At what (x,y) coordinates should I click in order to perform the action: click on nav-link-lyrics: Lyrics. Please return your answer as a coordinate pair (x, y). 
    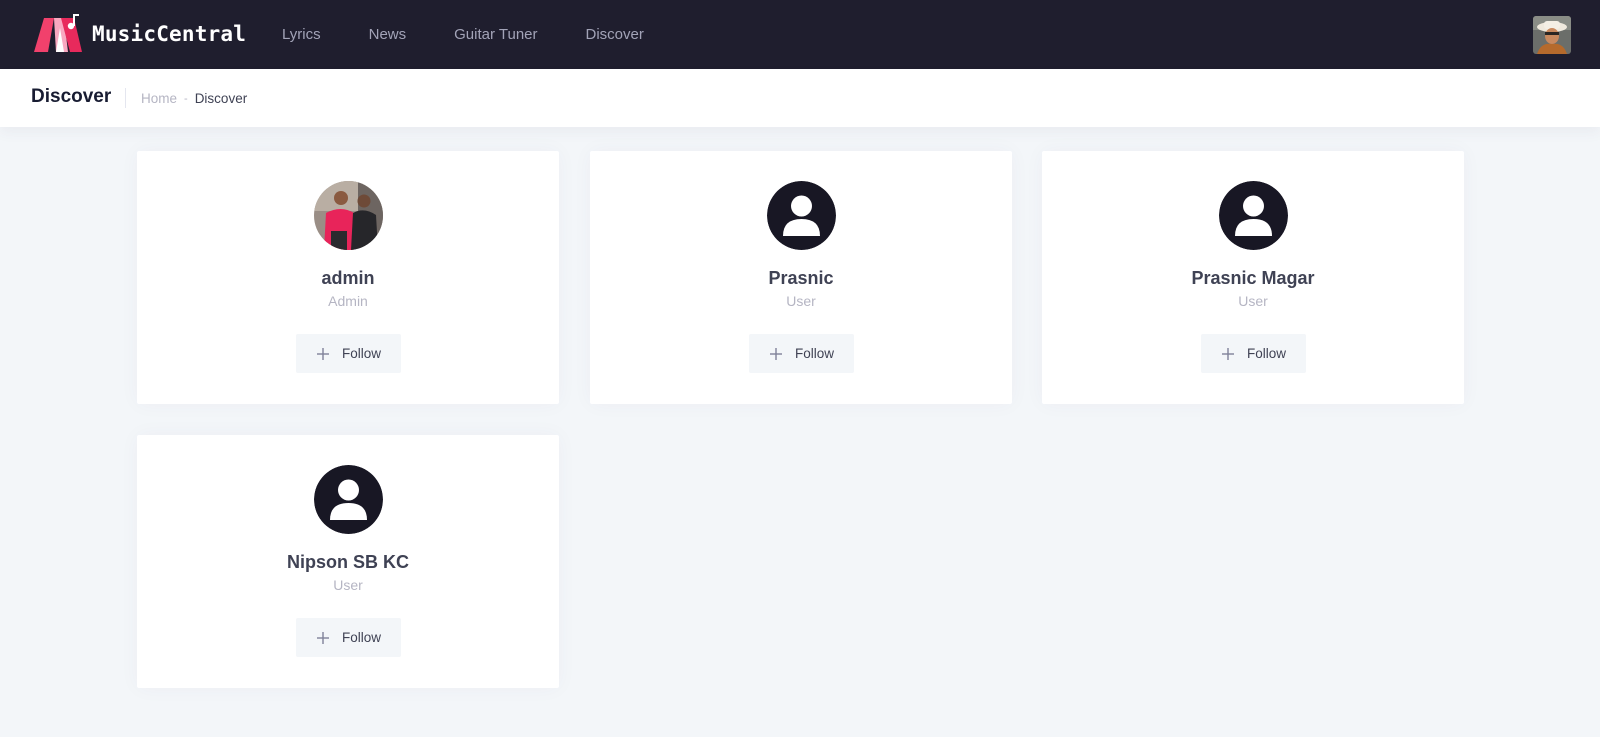
    Looking at the image, I should click on (301, 34).